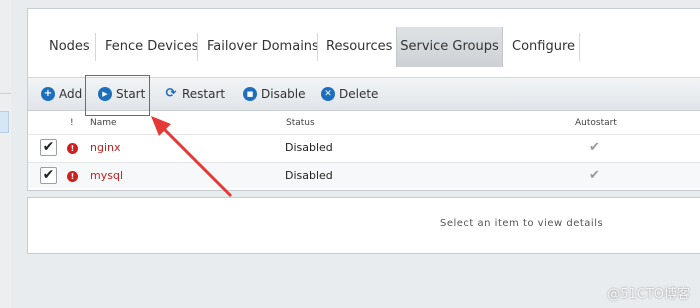 This screenshot has height=308, width=700. What do you see at coordinates (364, 147) in the screenshot?
I see `table-row: ✔ ! nginx Disabled ✔` at bounding box center [364, 147].